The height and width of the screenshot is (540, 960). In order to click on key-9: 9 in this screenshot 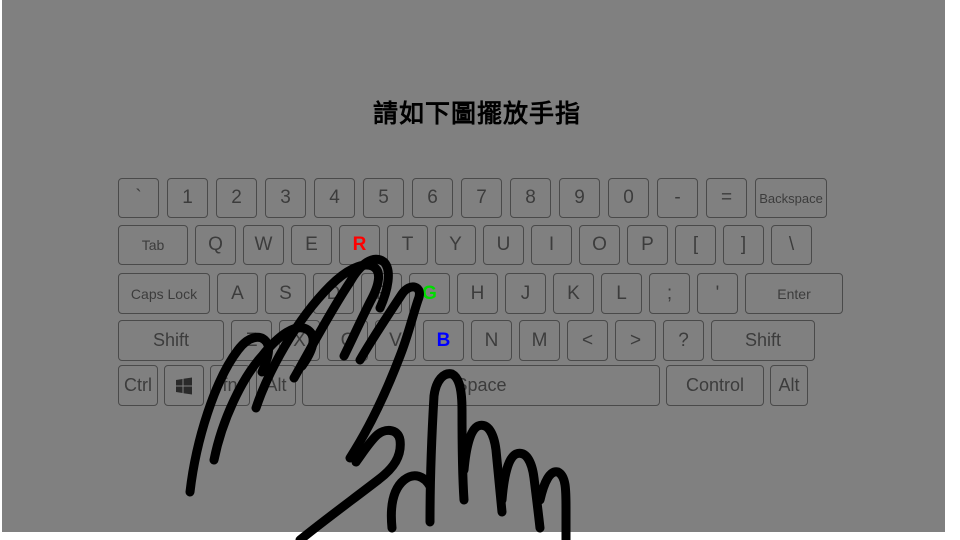, I will do `click(579, 198)`.